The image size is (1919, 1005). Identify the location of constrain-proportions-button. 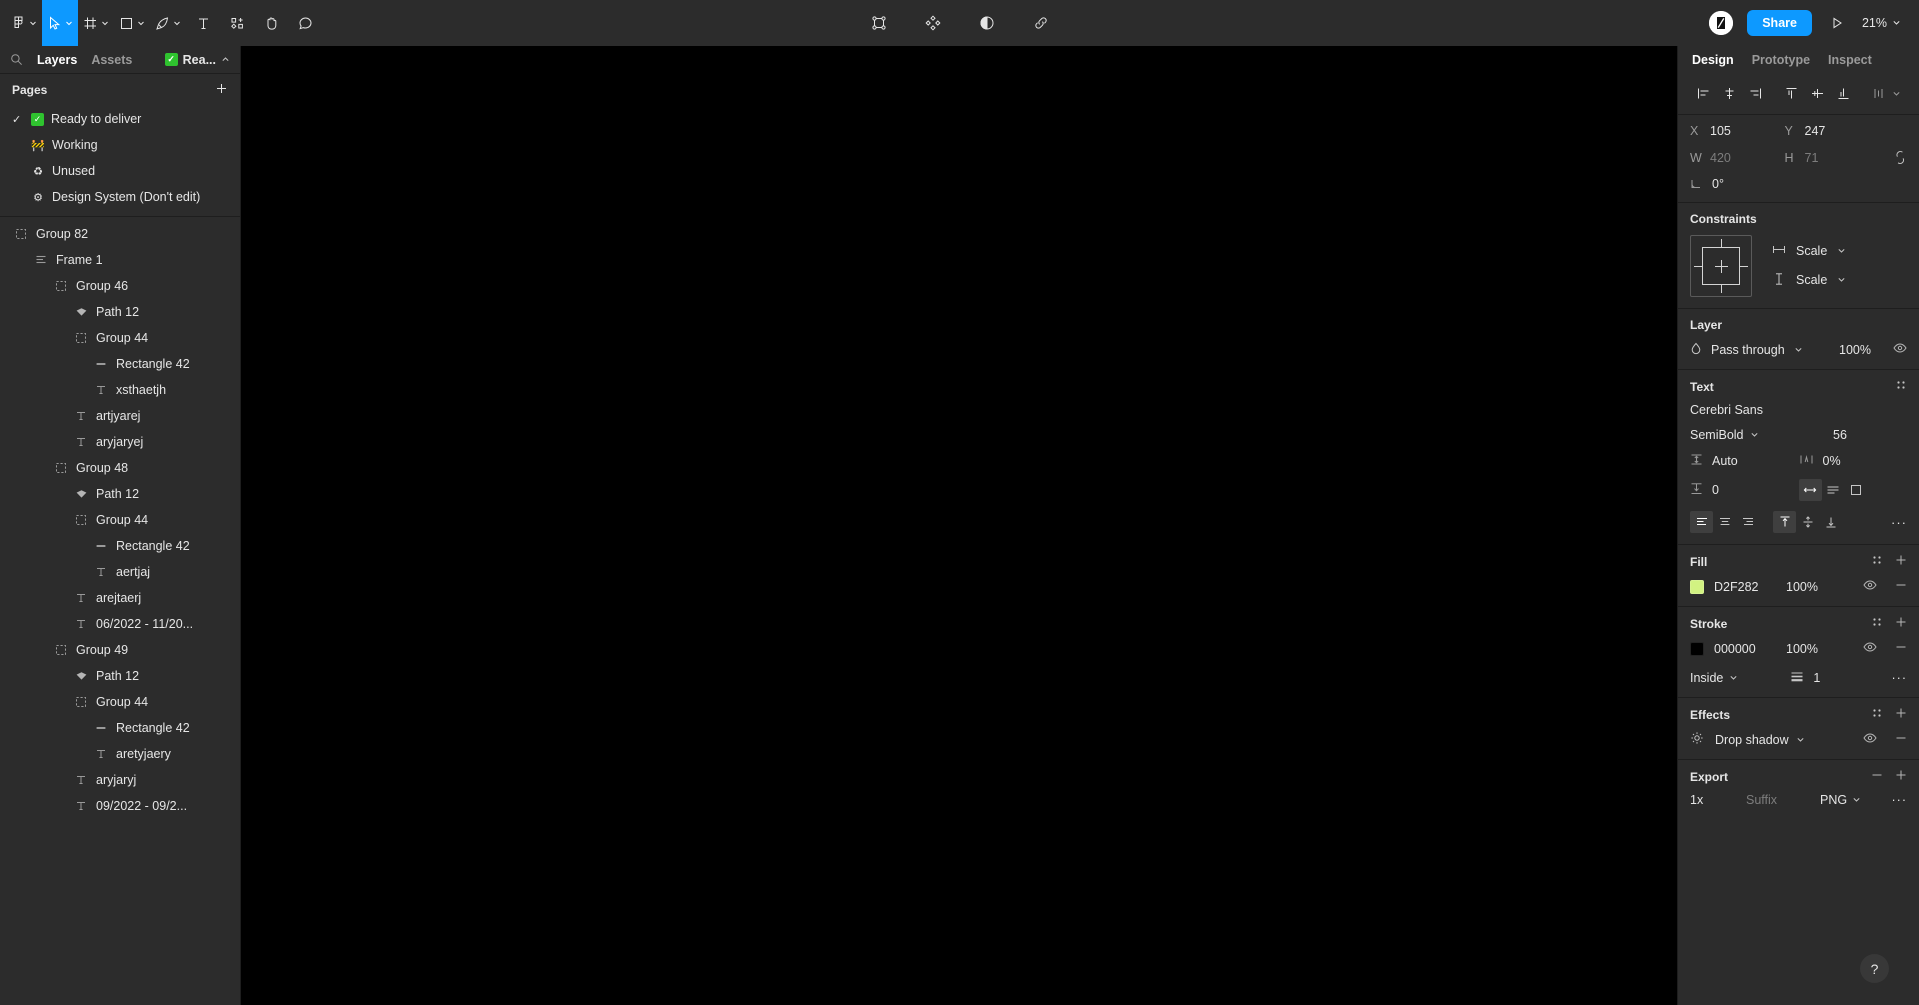
(1893, 157).